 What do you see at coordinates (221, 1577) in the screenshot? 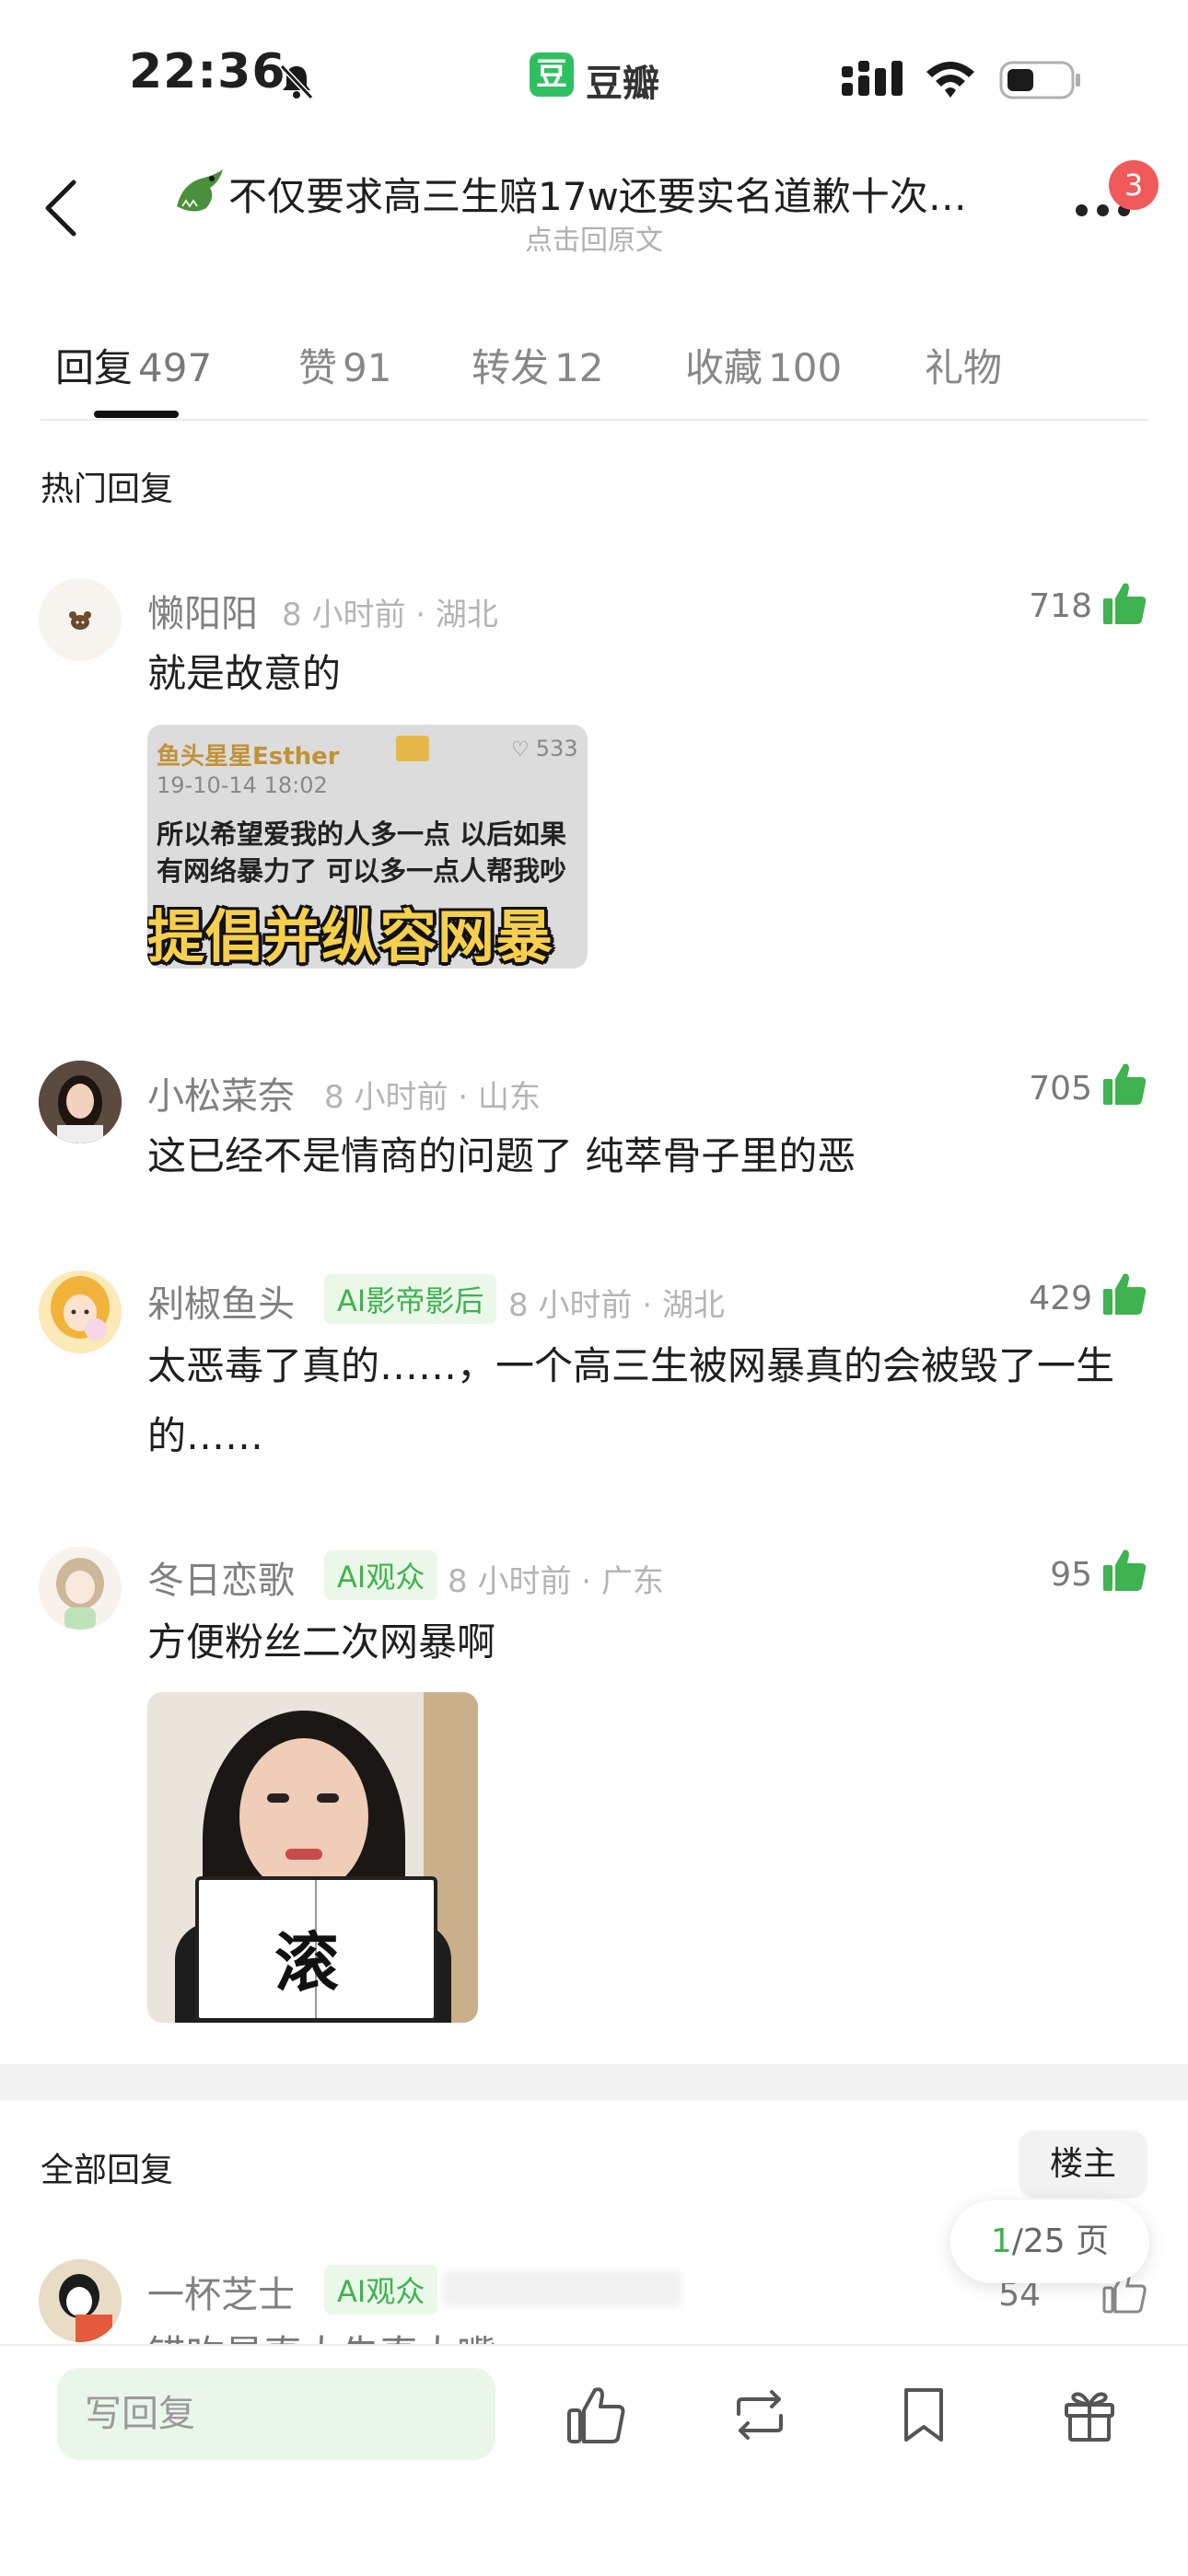
I see `comment-author: 冬日恋歌` at bounding box center [221, 1577].